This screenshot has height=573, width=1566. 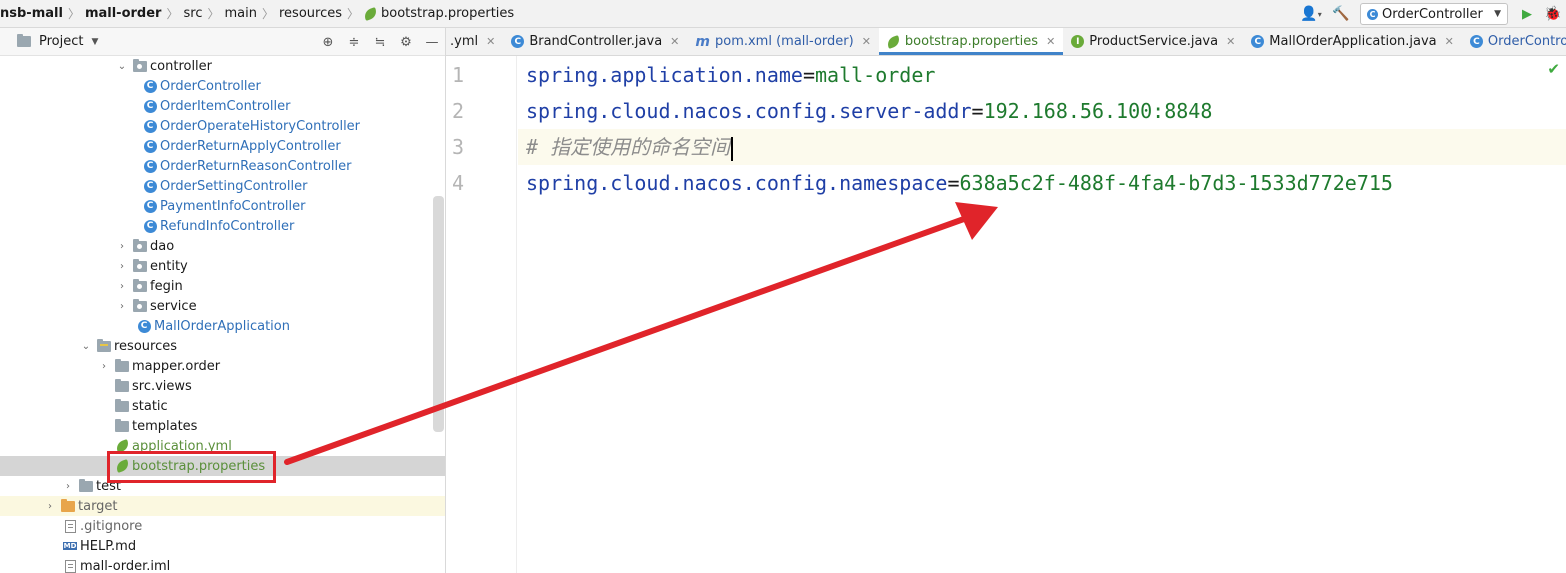 What do you see at coordinates (222, 66) in the screenshot?
I see `tree-folder-controller: ⌄ controller` at bounding box center [222, 66].